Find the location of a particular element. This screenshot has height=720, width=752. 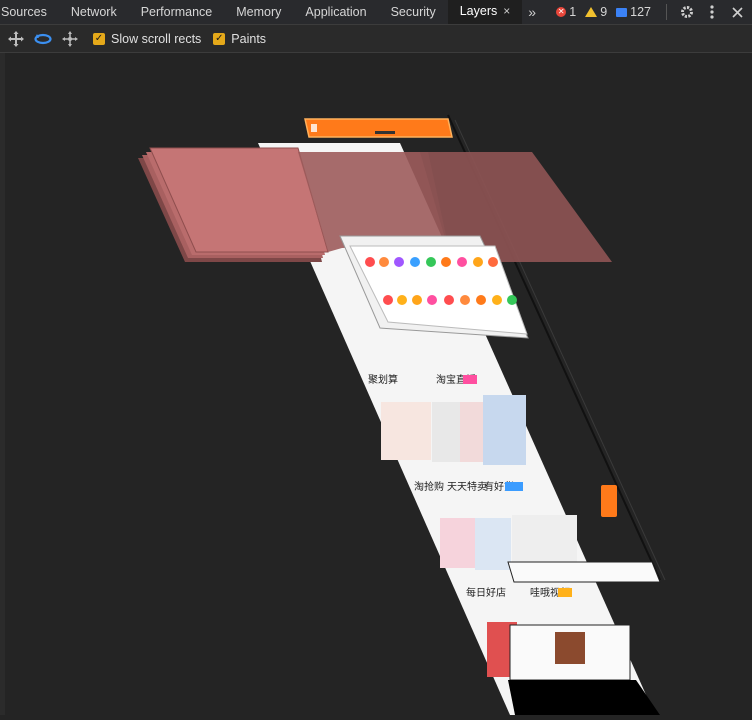

bottom-nav-layer is located at coordinates (584, 572).